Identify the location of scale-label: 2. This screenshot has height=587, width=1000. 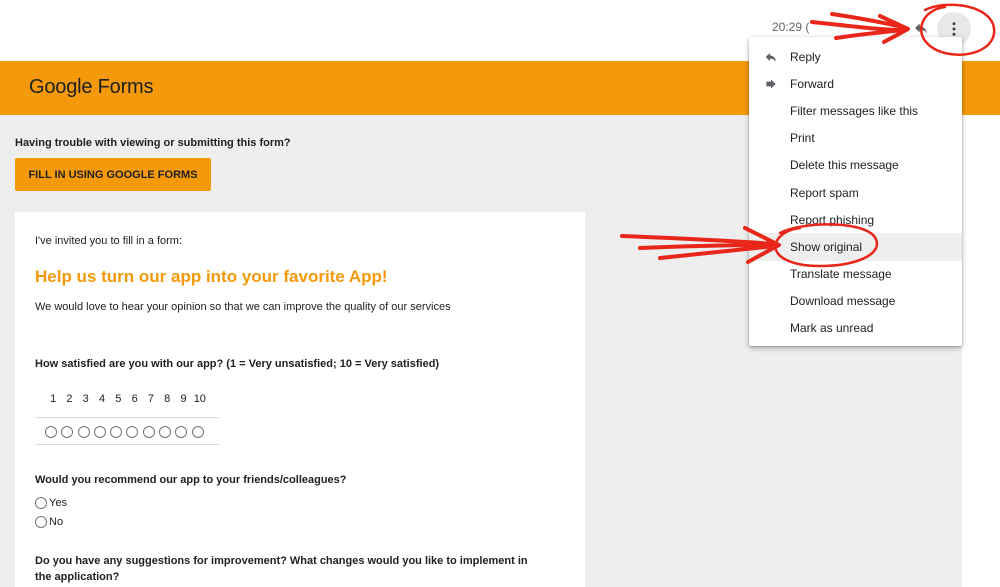
(69, 399).